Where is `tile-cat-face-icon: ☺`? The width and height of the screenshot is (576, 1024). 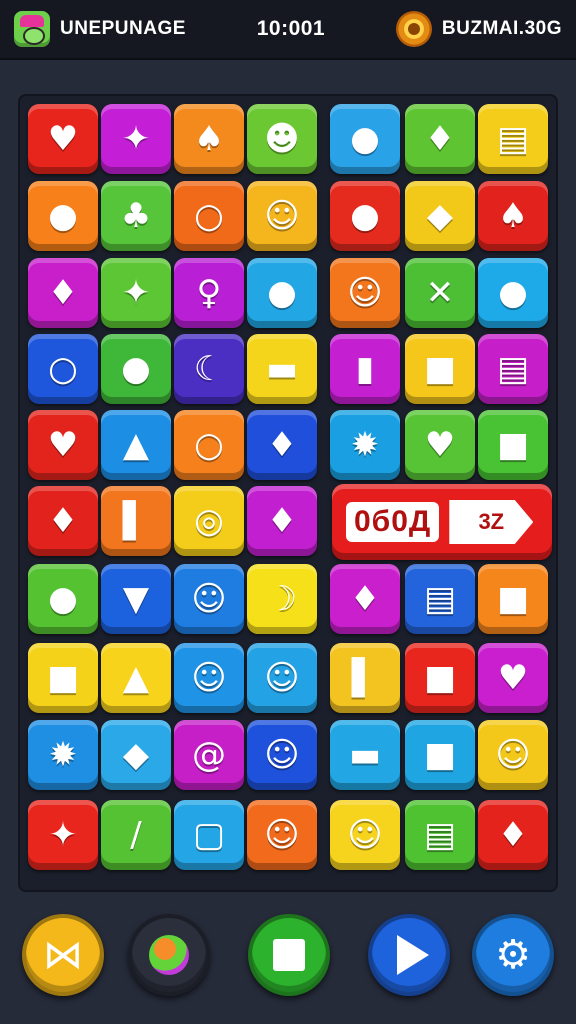
tile-cat-face-icon: ☺ is located at coordinates (365, 835).